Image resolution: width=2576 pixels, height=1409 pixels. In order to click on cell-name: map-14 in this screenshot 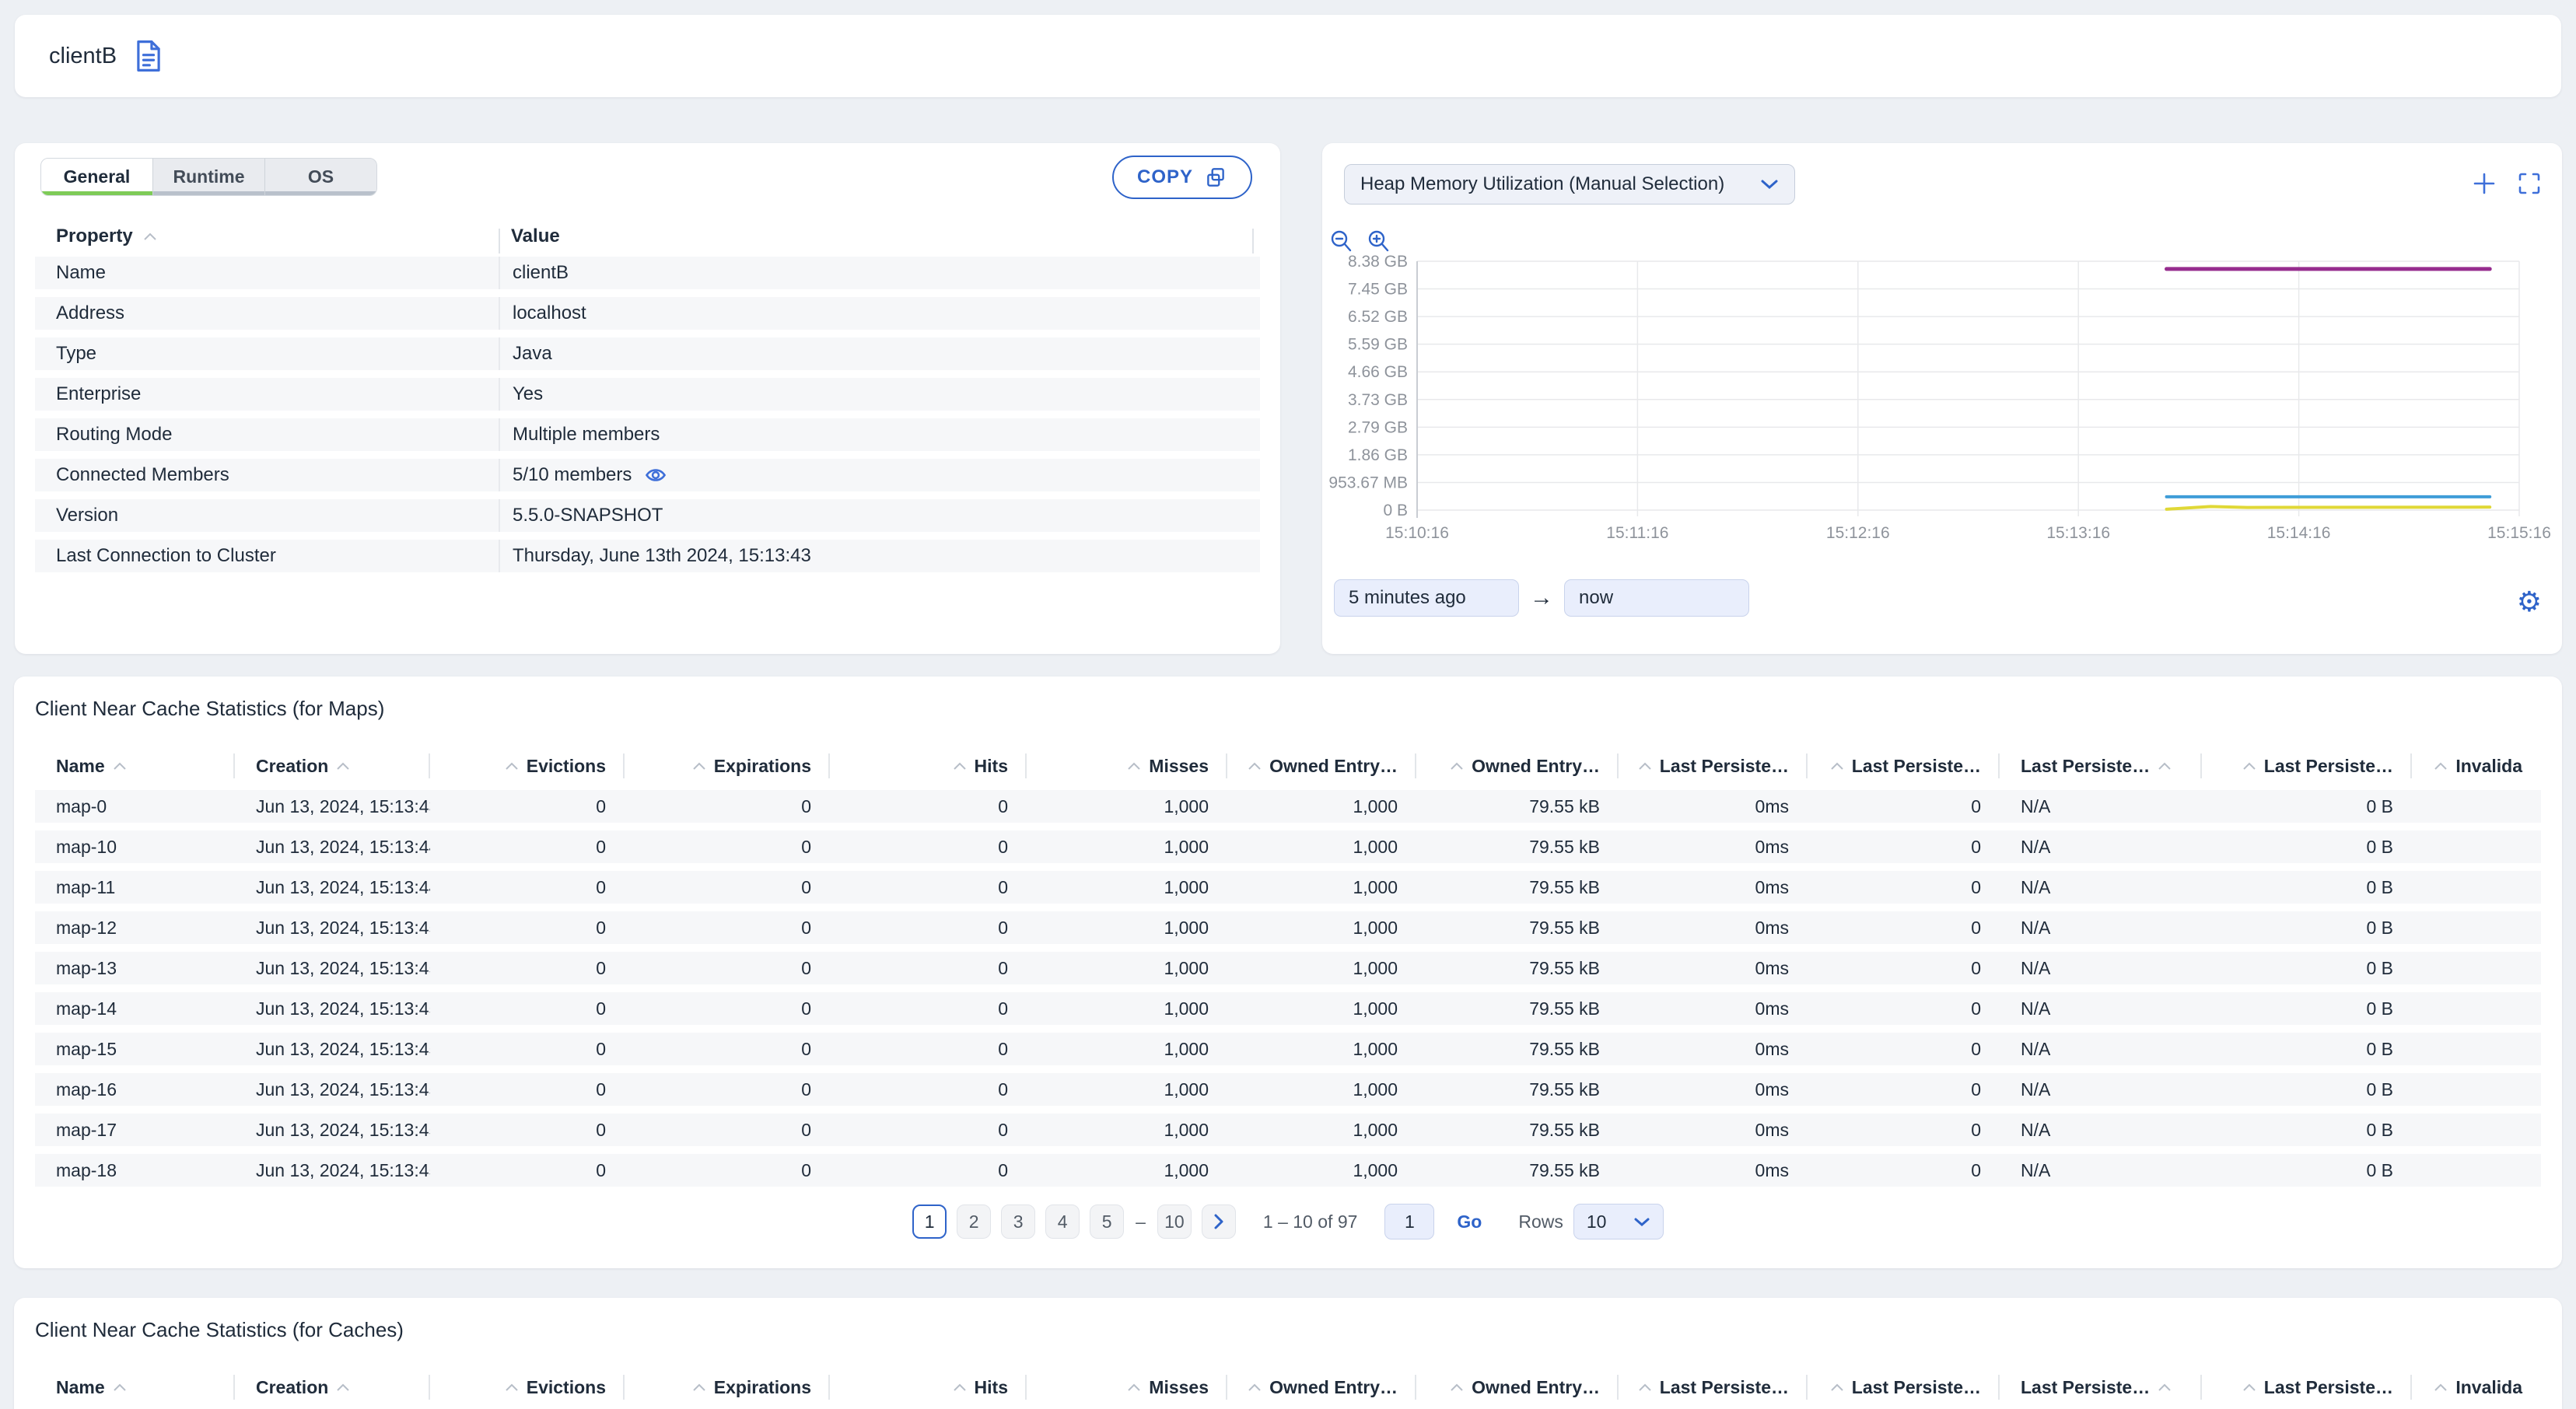, I will do `click(87, 1009)`.